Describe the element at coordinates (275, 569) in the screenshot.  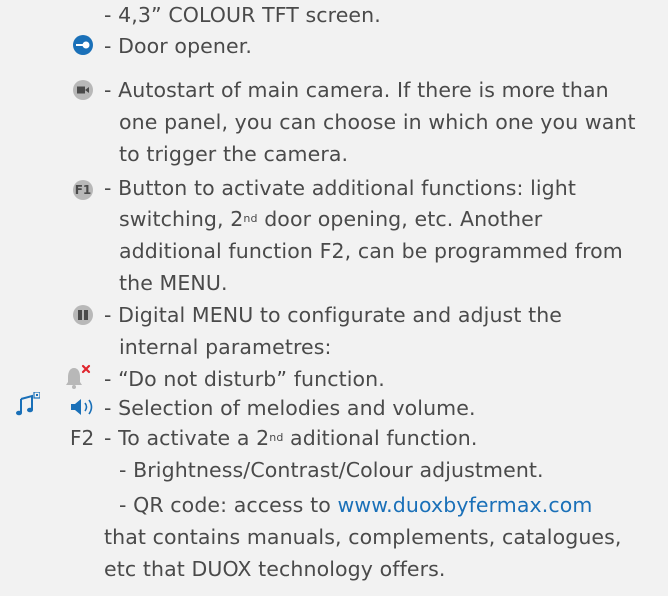
I see `qr-text-3: etc that DUOX technology offers.` at that location.